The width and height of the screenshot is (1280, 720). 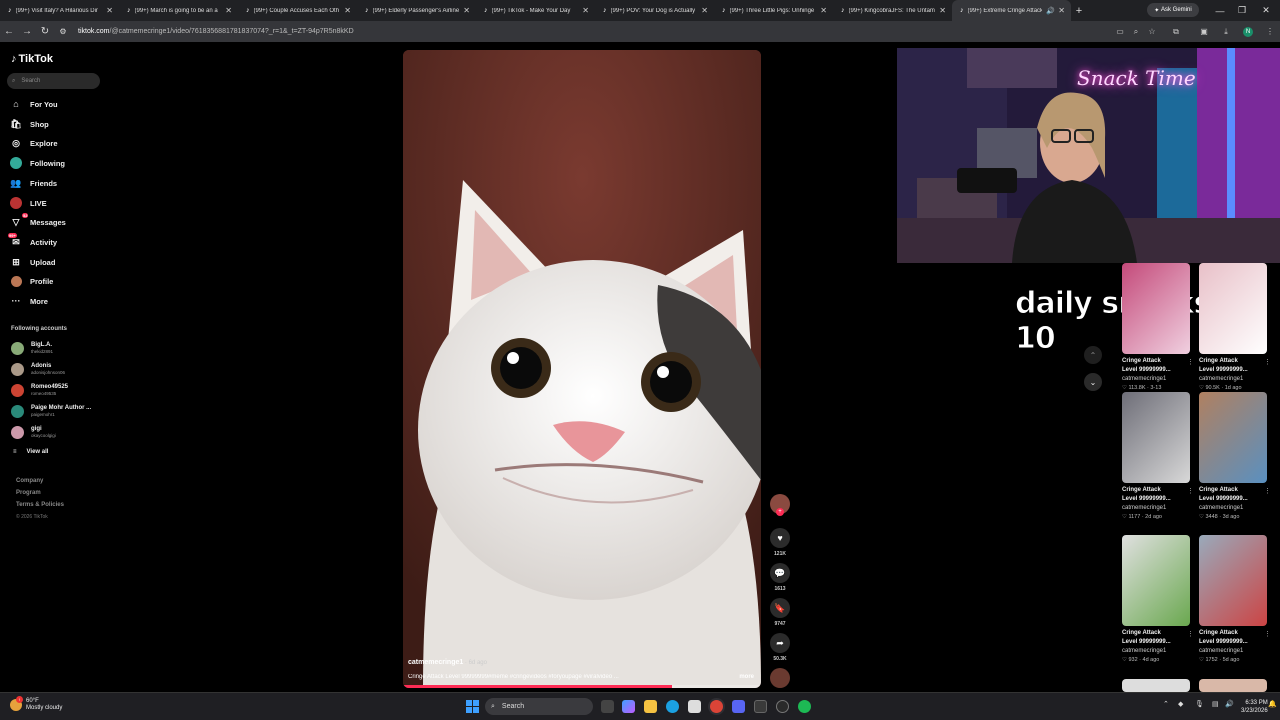 What do you see at coordinates (45, 31) in the screenshot?
I see `reload-icon: ↻` at bounding box center [45, 31].